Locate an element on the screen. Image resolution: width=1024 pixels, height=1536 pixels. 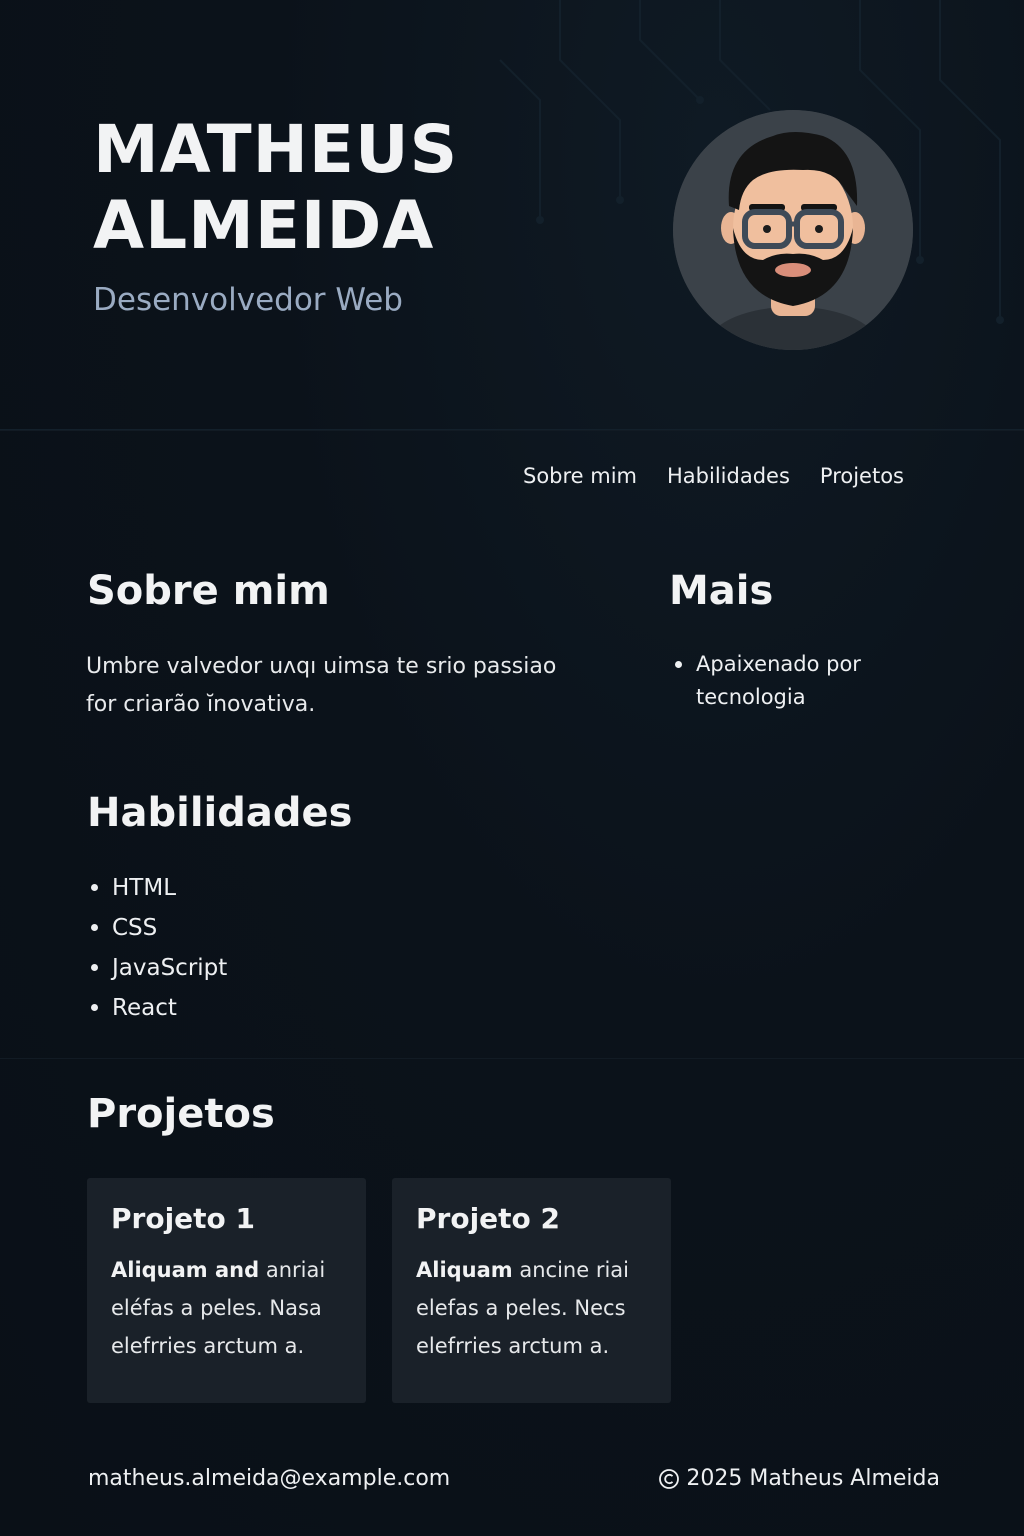
name-last: ALMEIDA is located at coordinates (264, 225).